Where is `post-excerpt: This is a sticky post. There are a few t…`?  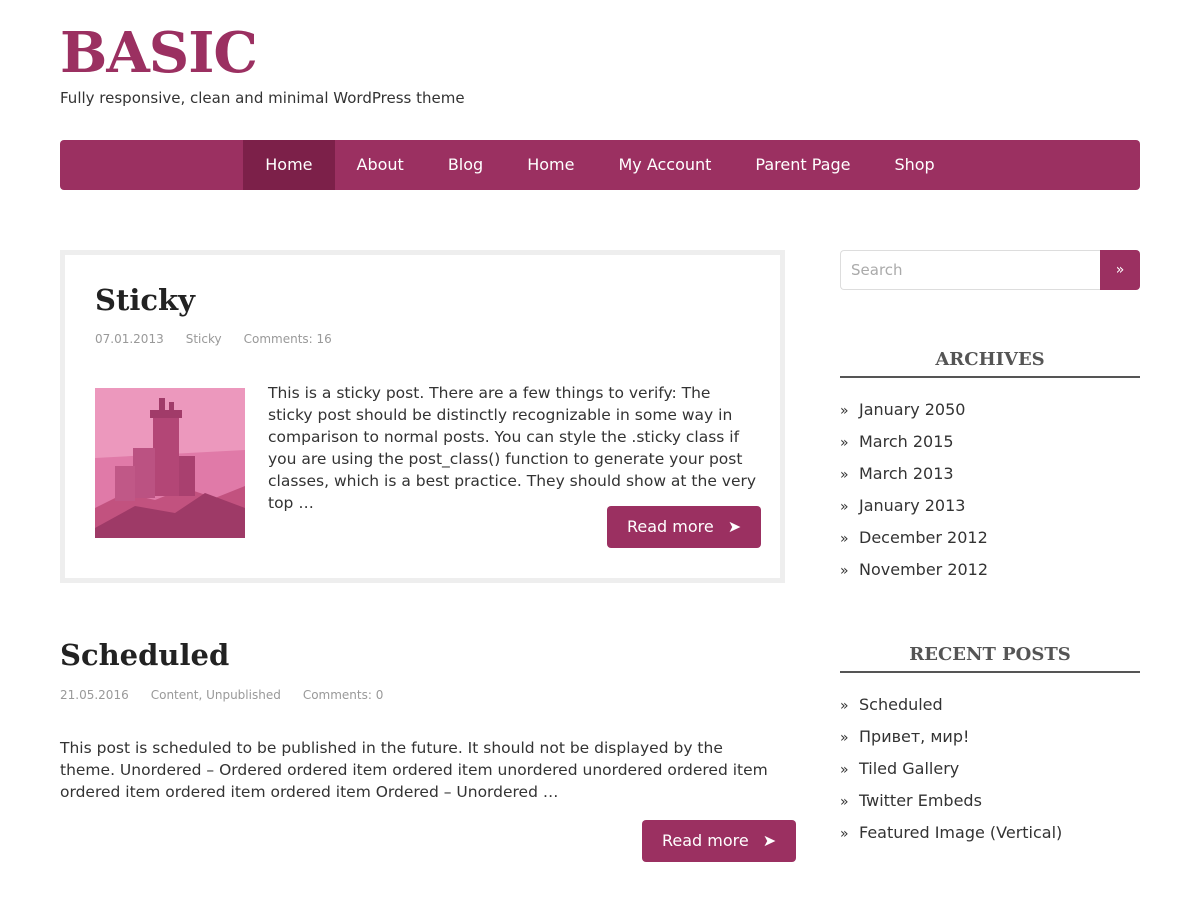
post-excerpt: This is a sticky post. There are a few t… is located at coordinates (512, 448).